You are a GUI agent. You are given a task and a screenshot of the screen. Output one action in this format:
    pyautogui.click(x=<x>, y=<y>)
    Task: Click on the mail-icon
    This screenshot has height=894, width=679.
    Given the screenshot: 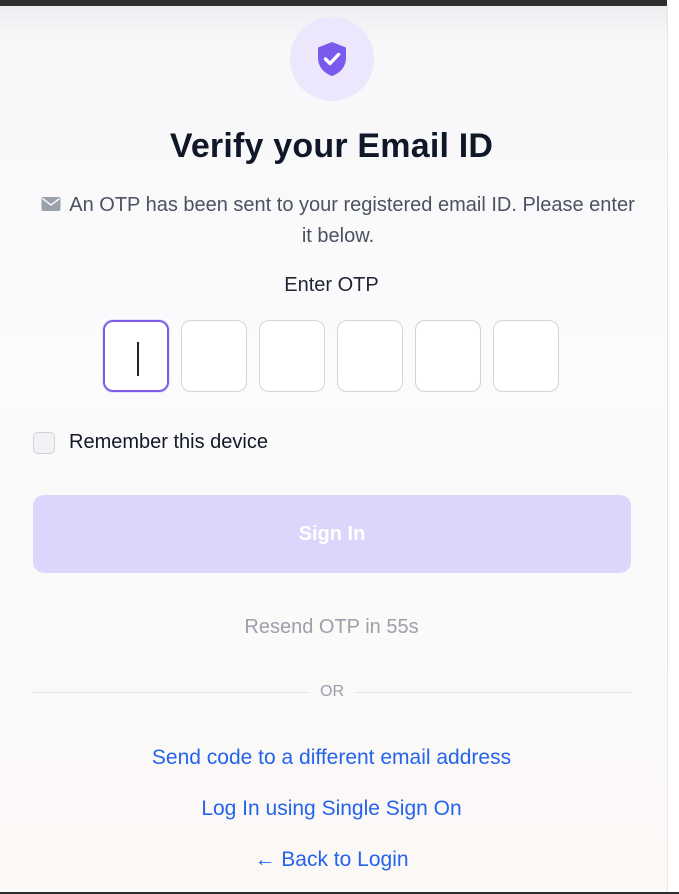 What is the action you would take?
    pyautogui.click(x=51, y=204)
    